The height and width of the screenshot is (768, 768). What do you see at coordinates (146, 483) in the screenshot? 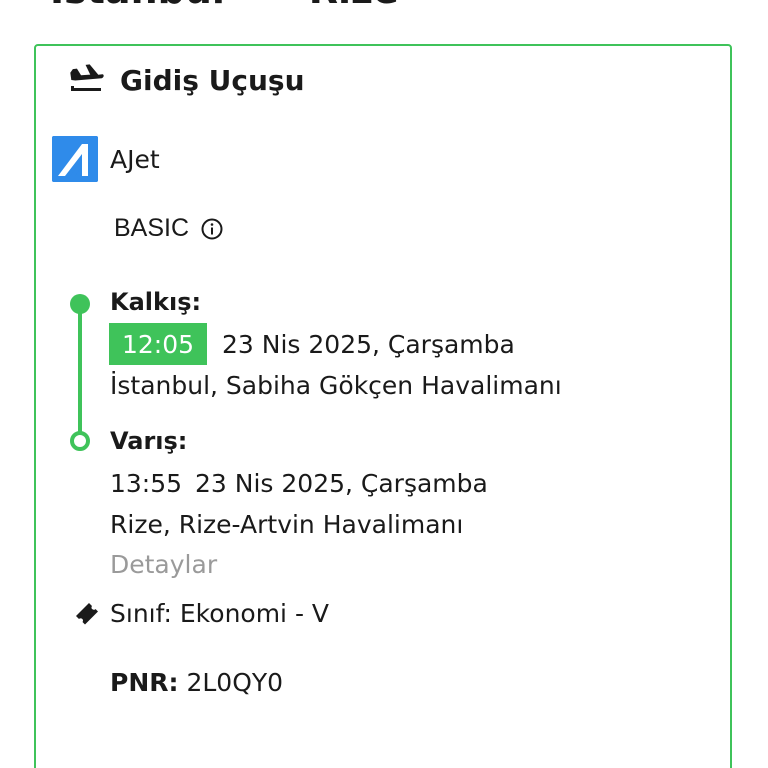
I see `arrival-time: 13:55` at bounding box center [146, 483].